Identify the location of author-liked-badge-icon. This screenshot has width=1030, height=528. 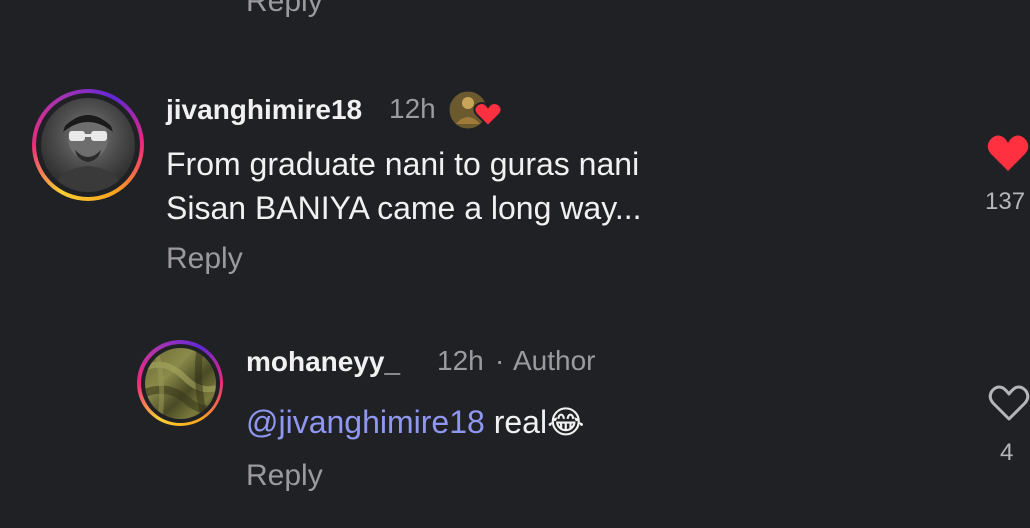
(475, 110).